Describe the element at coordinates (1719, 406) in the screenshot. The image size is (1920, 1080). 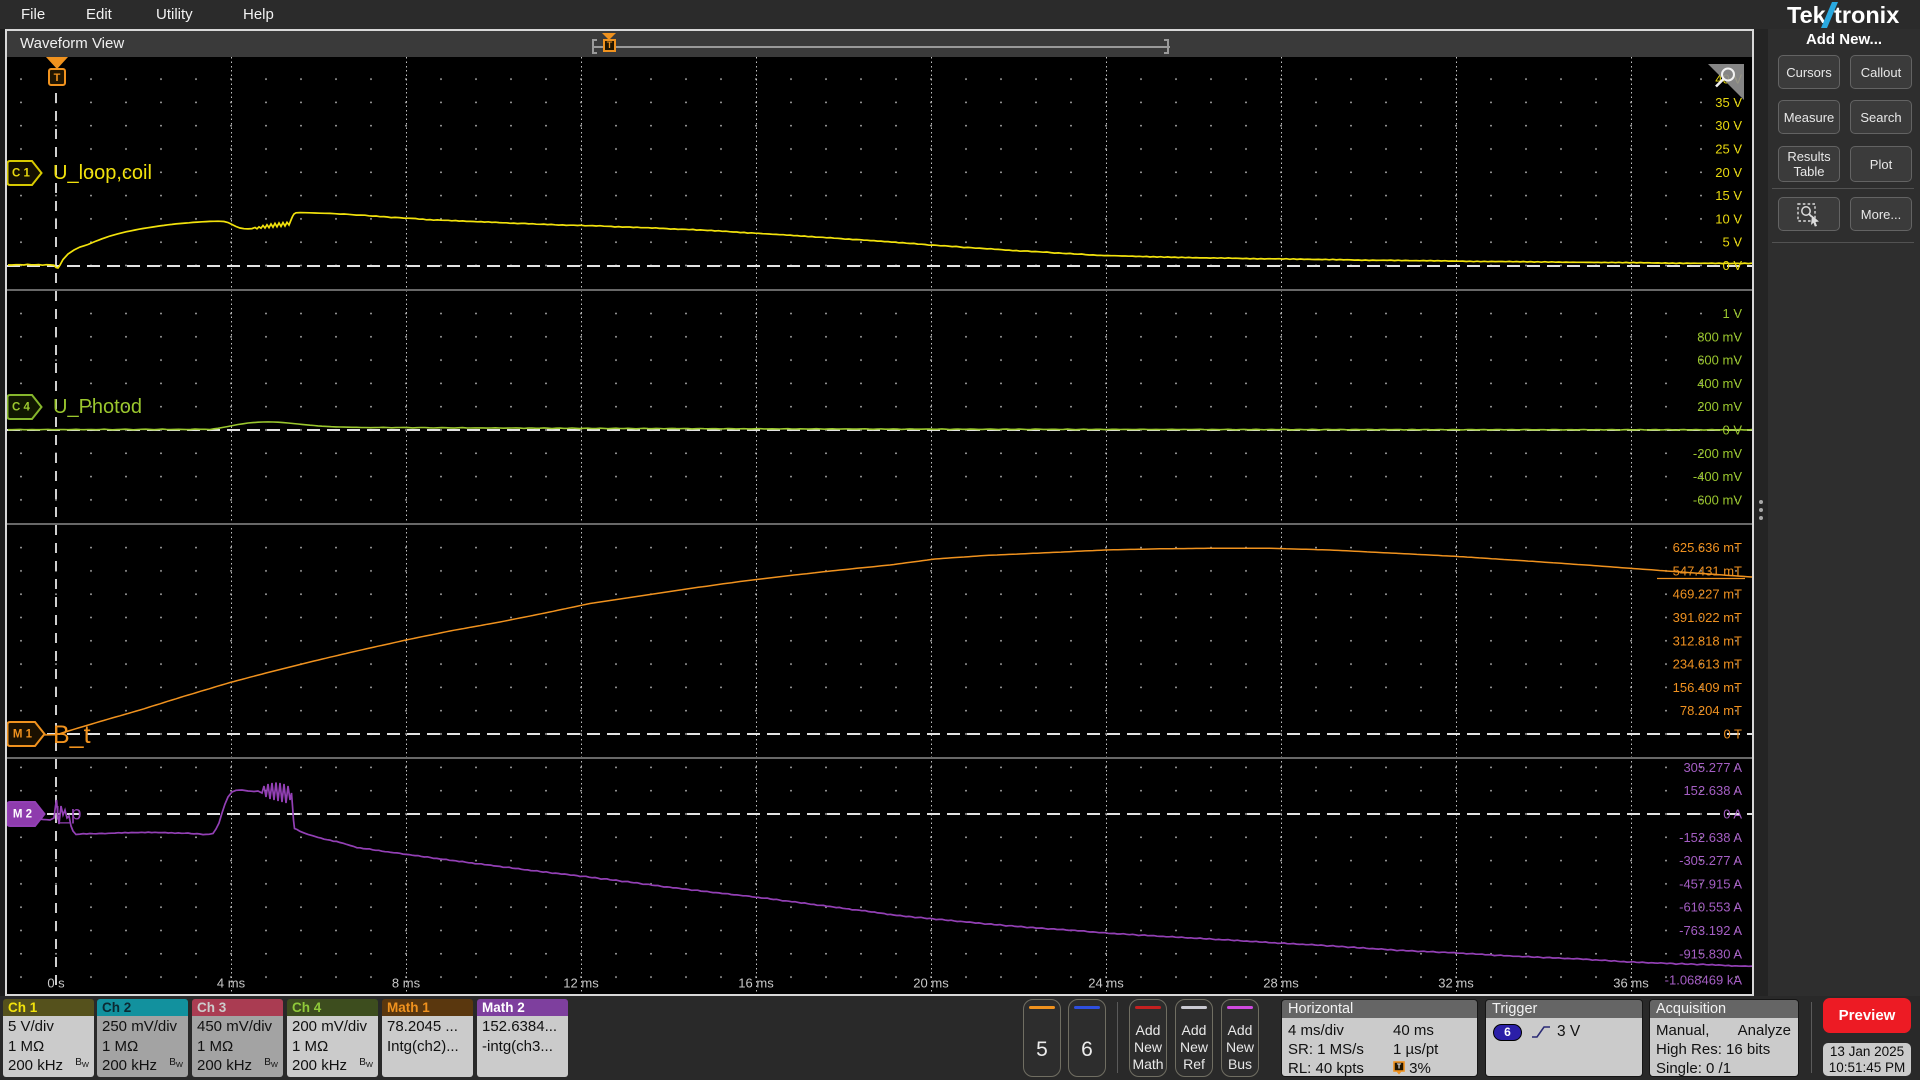
I see `svg-text: 200 mV` at that location.